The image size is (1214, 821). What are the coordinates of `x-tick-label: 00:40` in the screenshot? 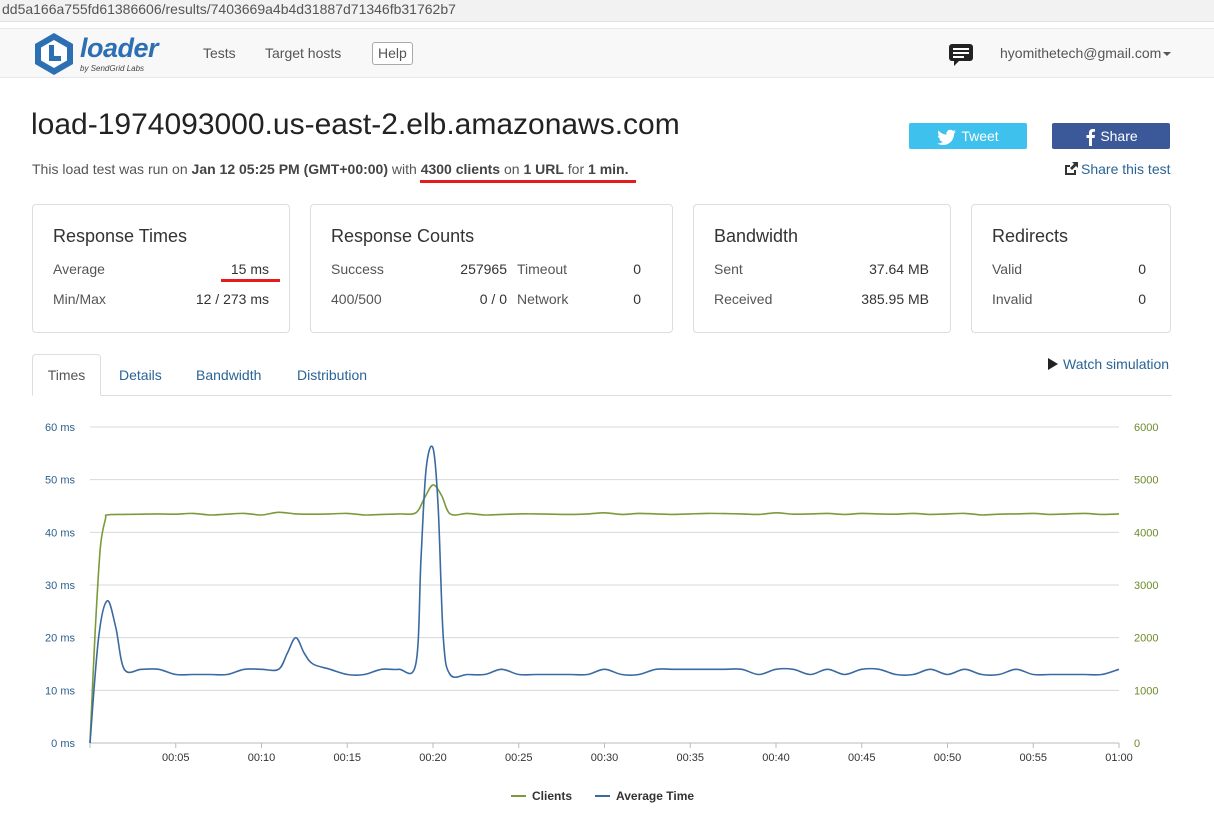 It's located at (776, 758).